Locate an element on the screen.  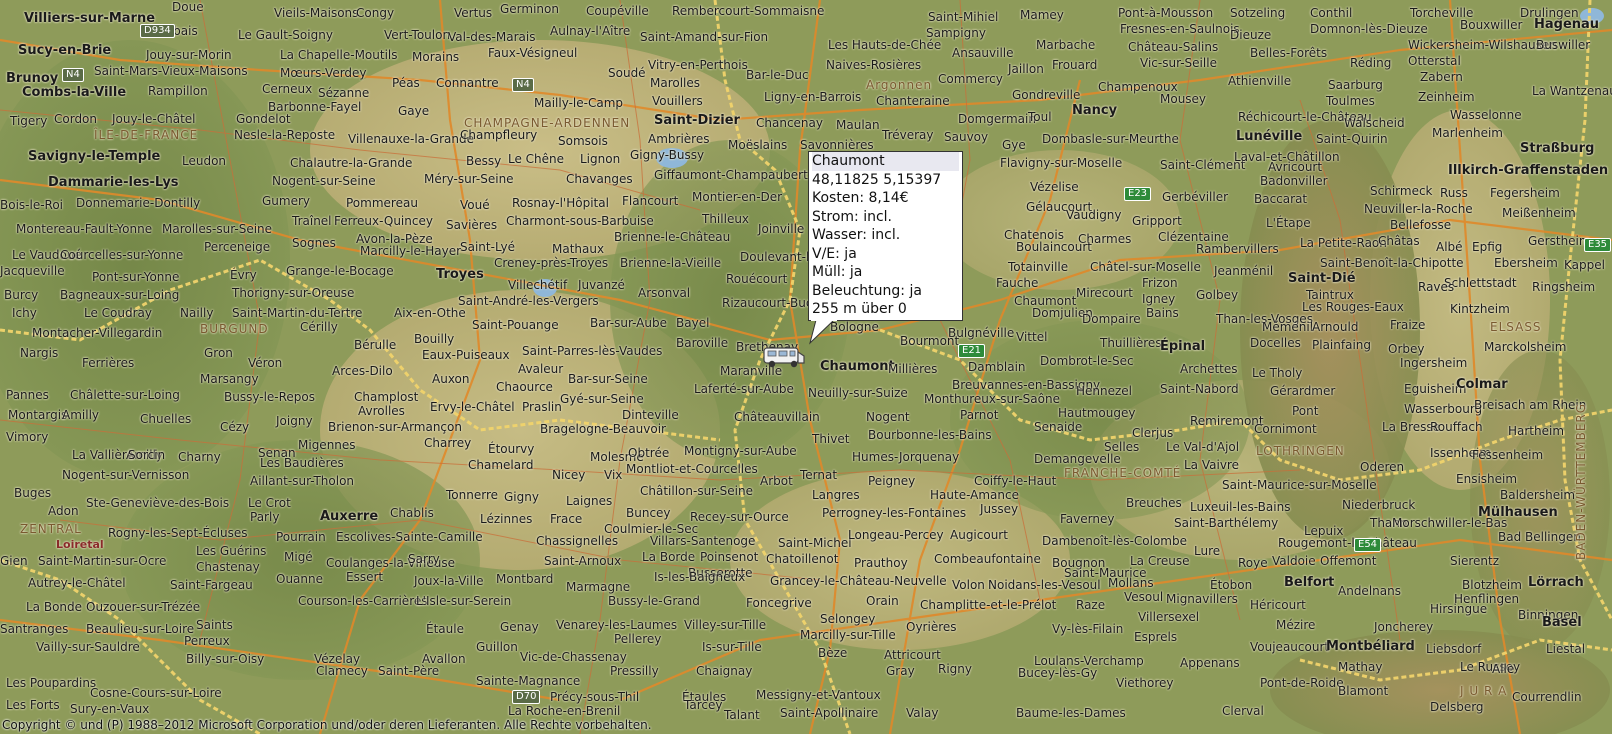
place-label-nailly: Nailly is located at coordinates (197, 313).